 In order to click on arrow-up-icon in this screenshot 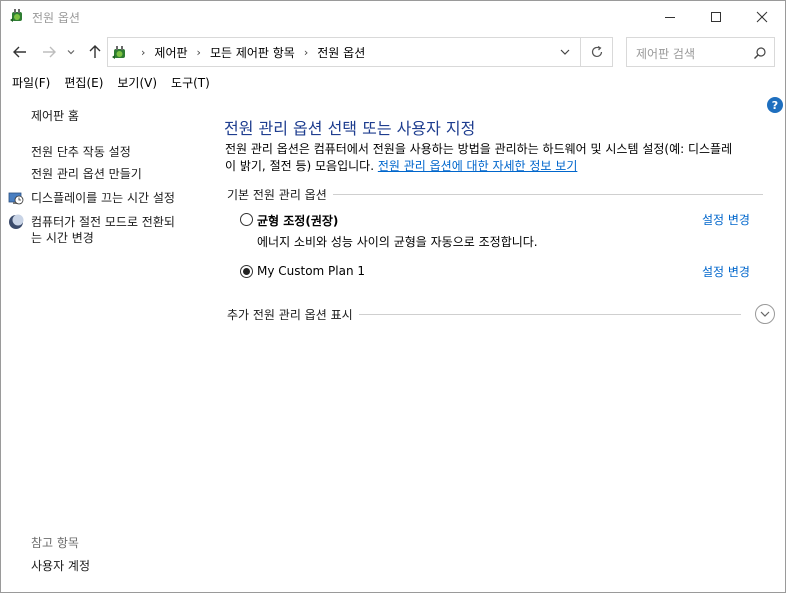, I will do `click(95, 51)`.